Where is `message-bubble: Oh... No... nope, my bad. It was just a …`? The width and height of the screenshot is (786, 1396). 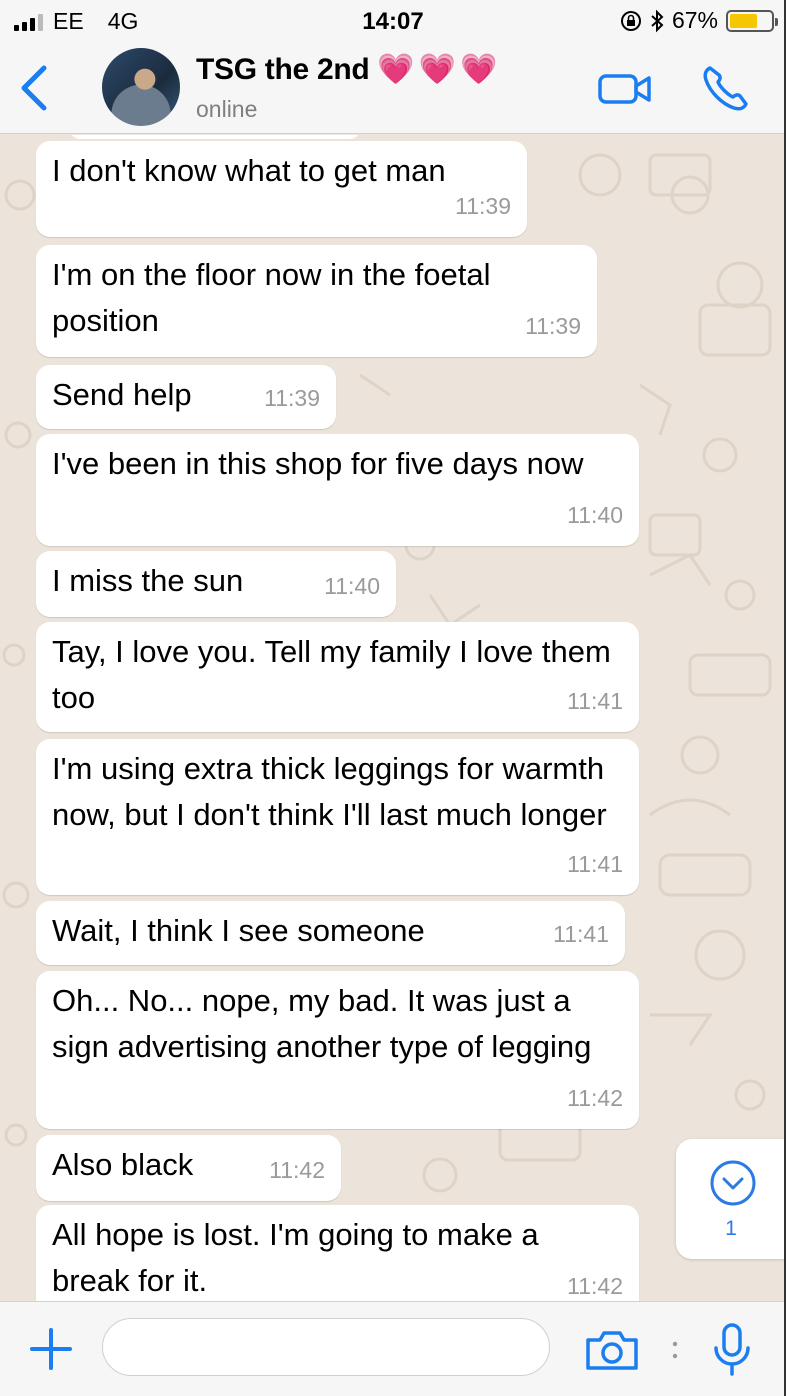
message-bubble: Oh... No... nope, my bad. It was just a … is located at coordinates (337, 1050).